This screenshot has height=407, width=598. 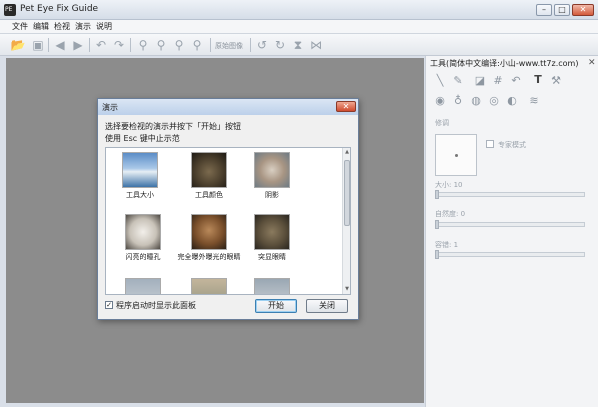 What do you see at coordinates (272, 195) in the screenshot?
I see `demo-label: 阴影` at bounding box center [272, 195].